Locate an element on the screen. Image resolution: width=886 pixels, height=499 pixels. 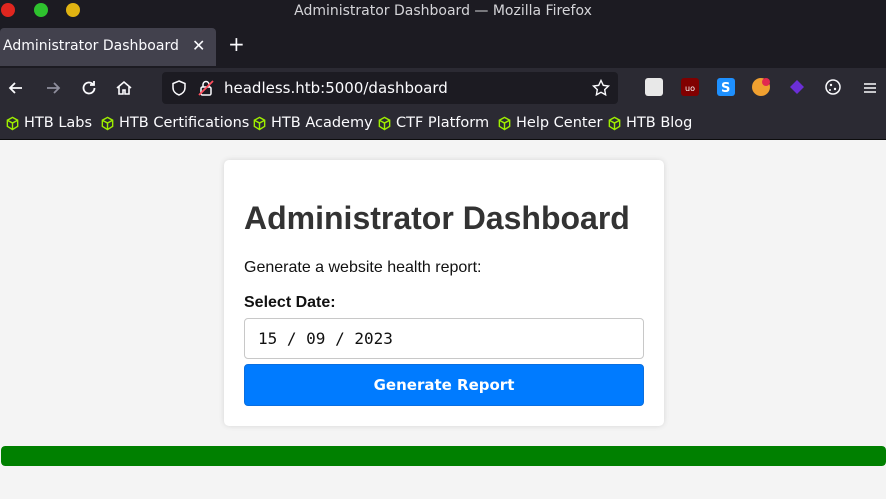
bookmark-label: CTF Platform is located at coordinates (443, 123).